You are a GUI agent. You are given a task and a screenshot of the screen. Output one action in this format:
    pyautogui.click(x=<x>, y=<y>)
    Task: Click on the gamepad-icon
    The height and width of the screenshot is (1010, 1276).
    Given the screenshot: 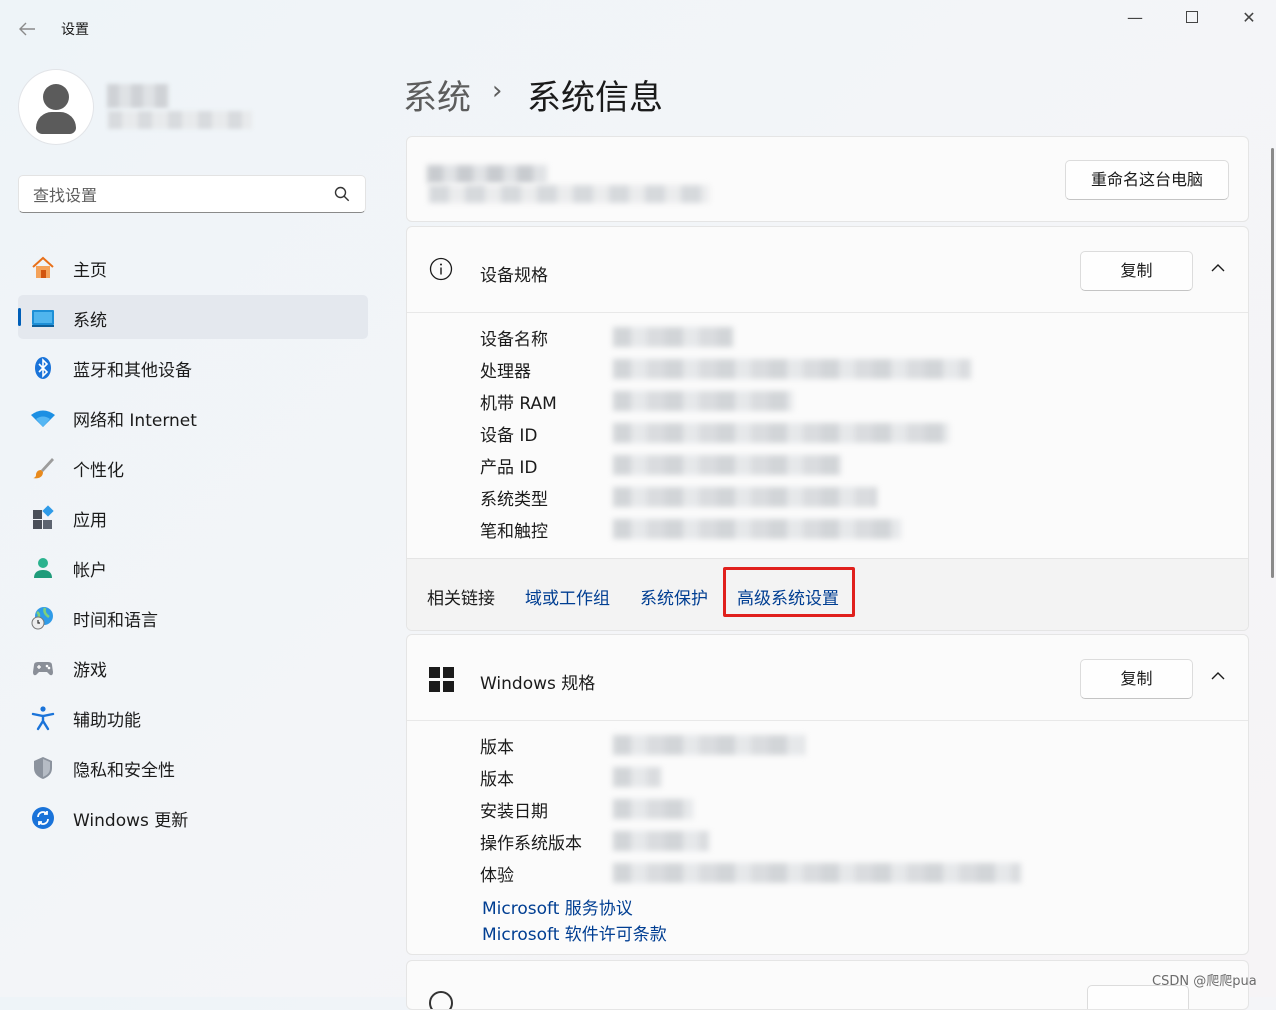 What is the action you would take?
    pyautogui.click(x=43, y=669)
    